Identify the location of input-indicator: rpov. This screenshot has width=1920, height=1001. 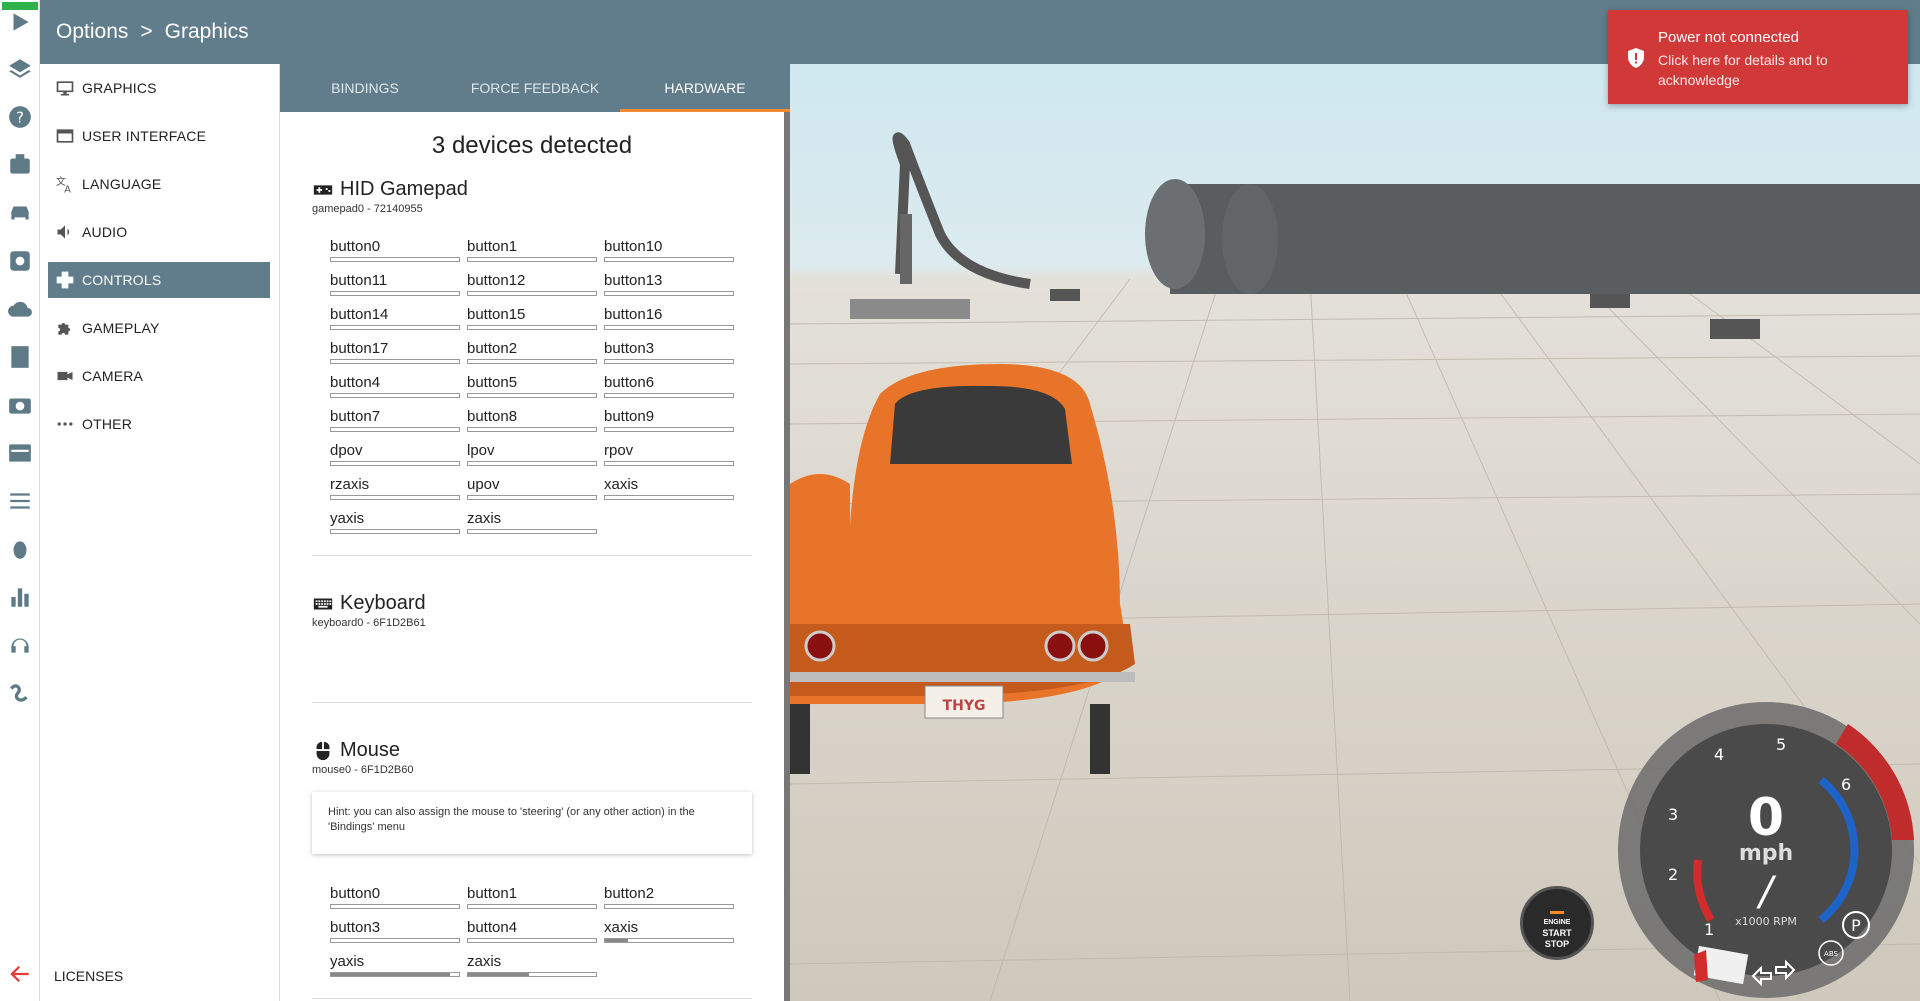
(669, 456).